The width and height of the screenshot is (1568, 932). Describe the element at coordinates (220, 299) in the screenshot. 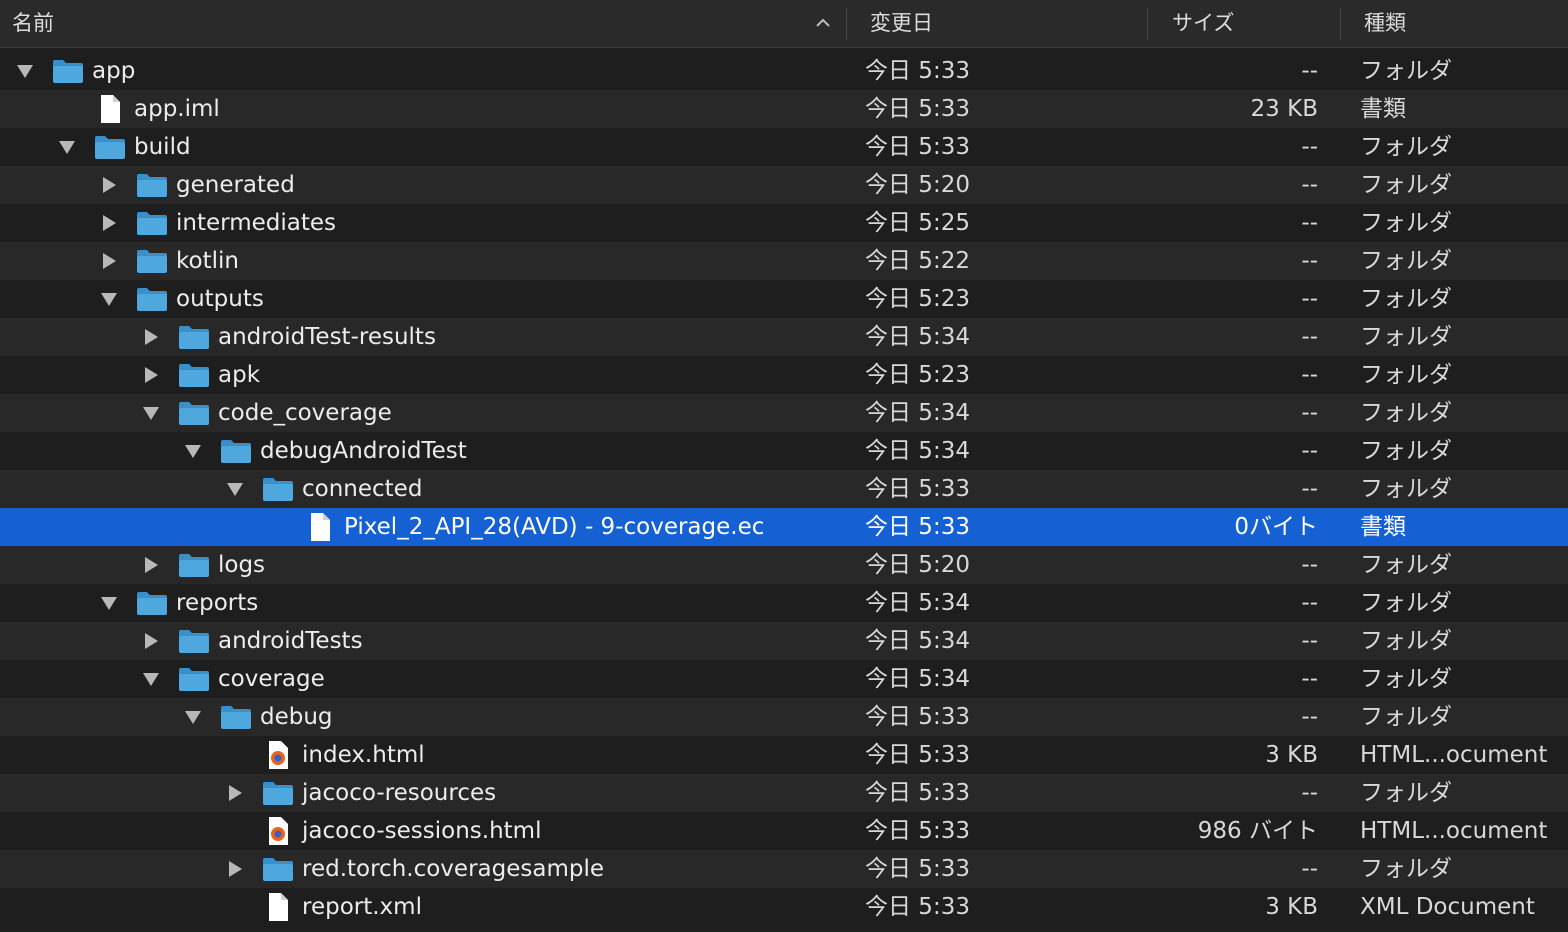

I see `file-name: outputs` at that location.